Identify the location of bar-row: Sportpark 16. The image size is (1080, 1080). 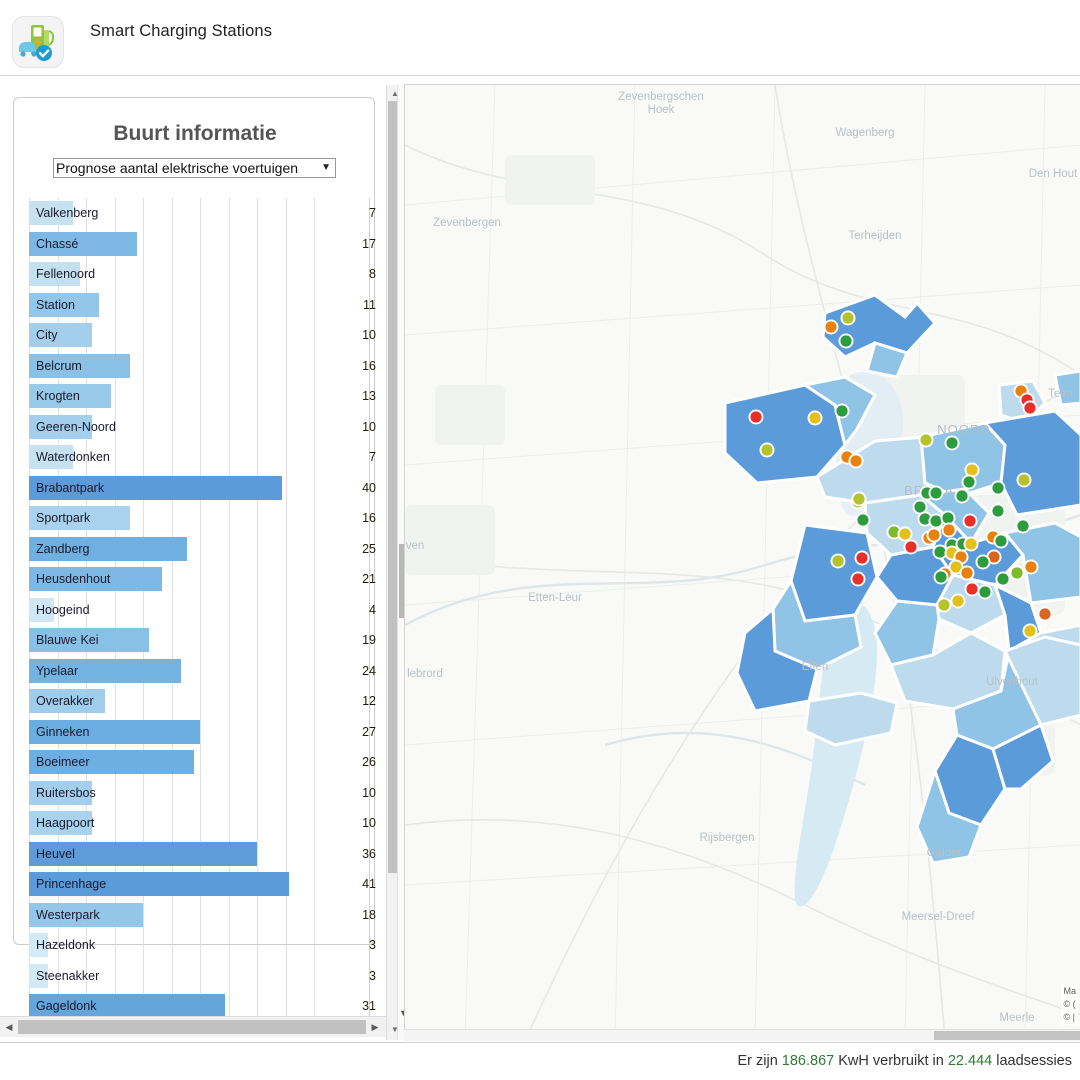
(200, 518).